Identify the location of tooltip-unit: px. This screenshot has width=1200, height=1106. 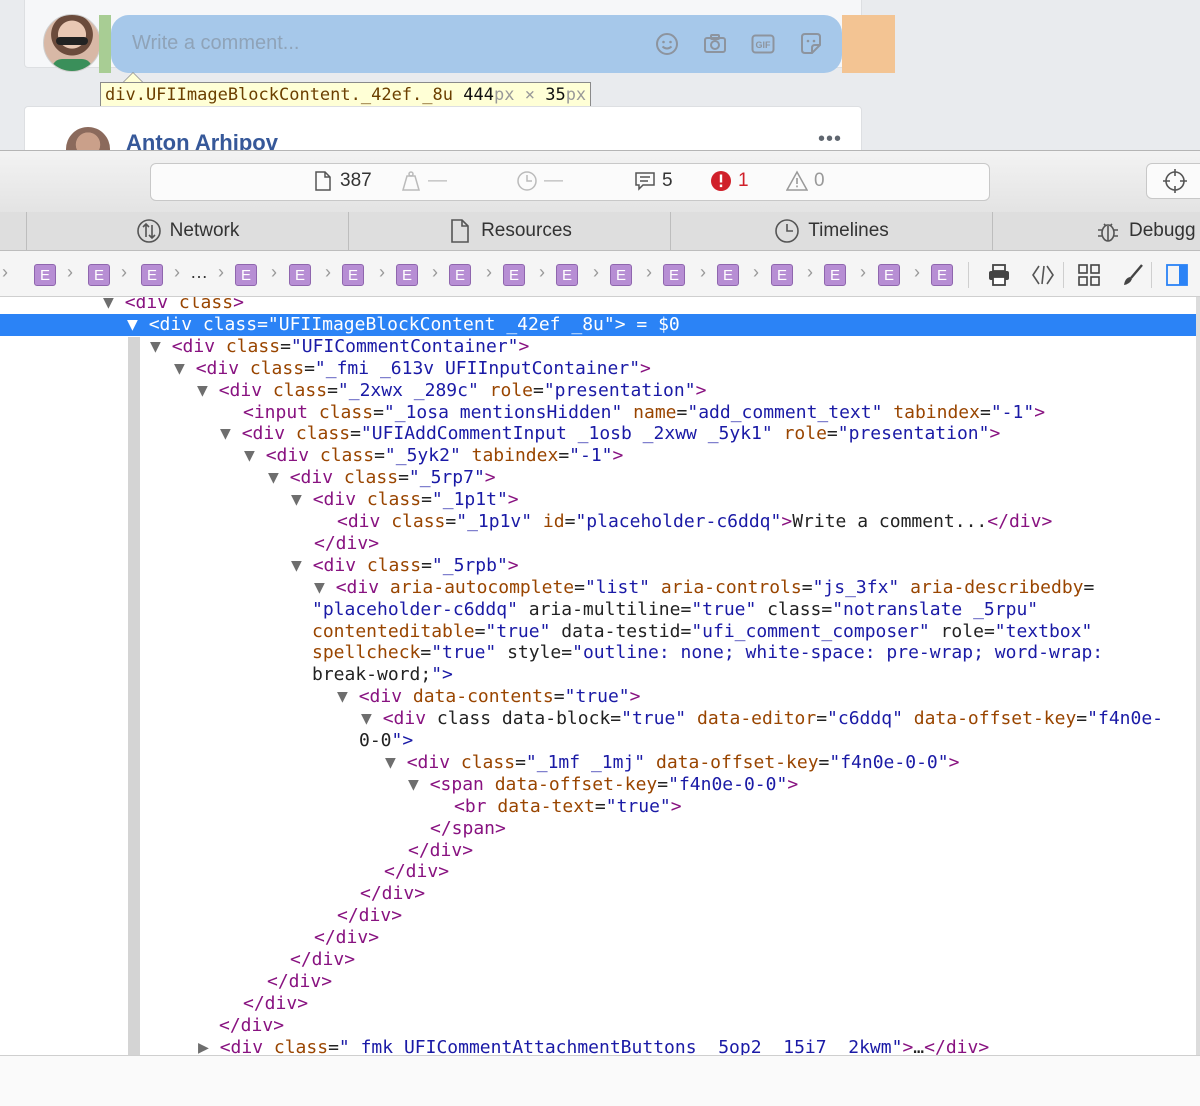
(576, 95).